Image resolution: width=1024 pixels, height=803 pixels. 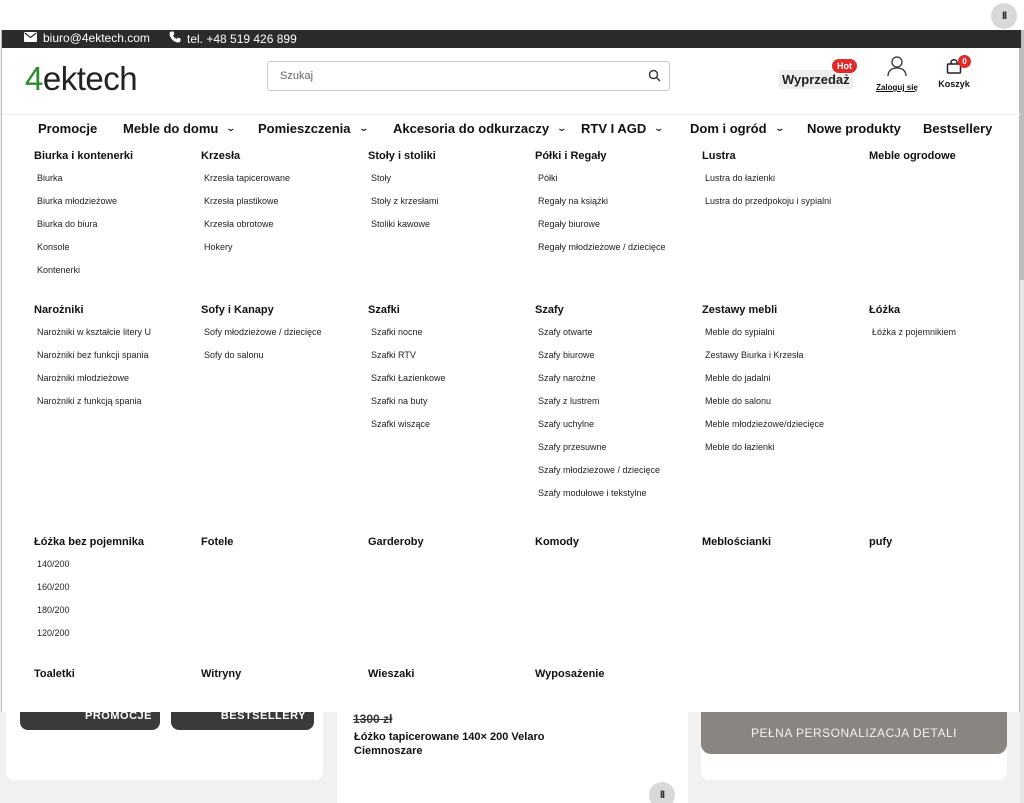 What do you see at coordinates (615, 315) in the screenshot?
I see `menu-category-heading: Szafy` at bounding box center [615, 315].